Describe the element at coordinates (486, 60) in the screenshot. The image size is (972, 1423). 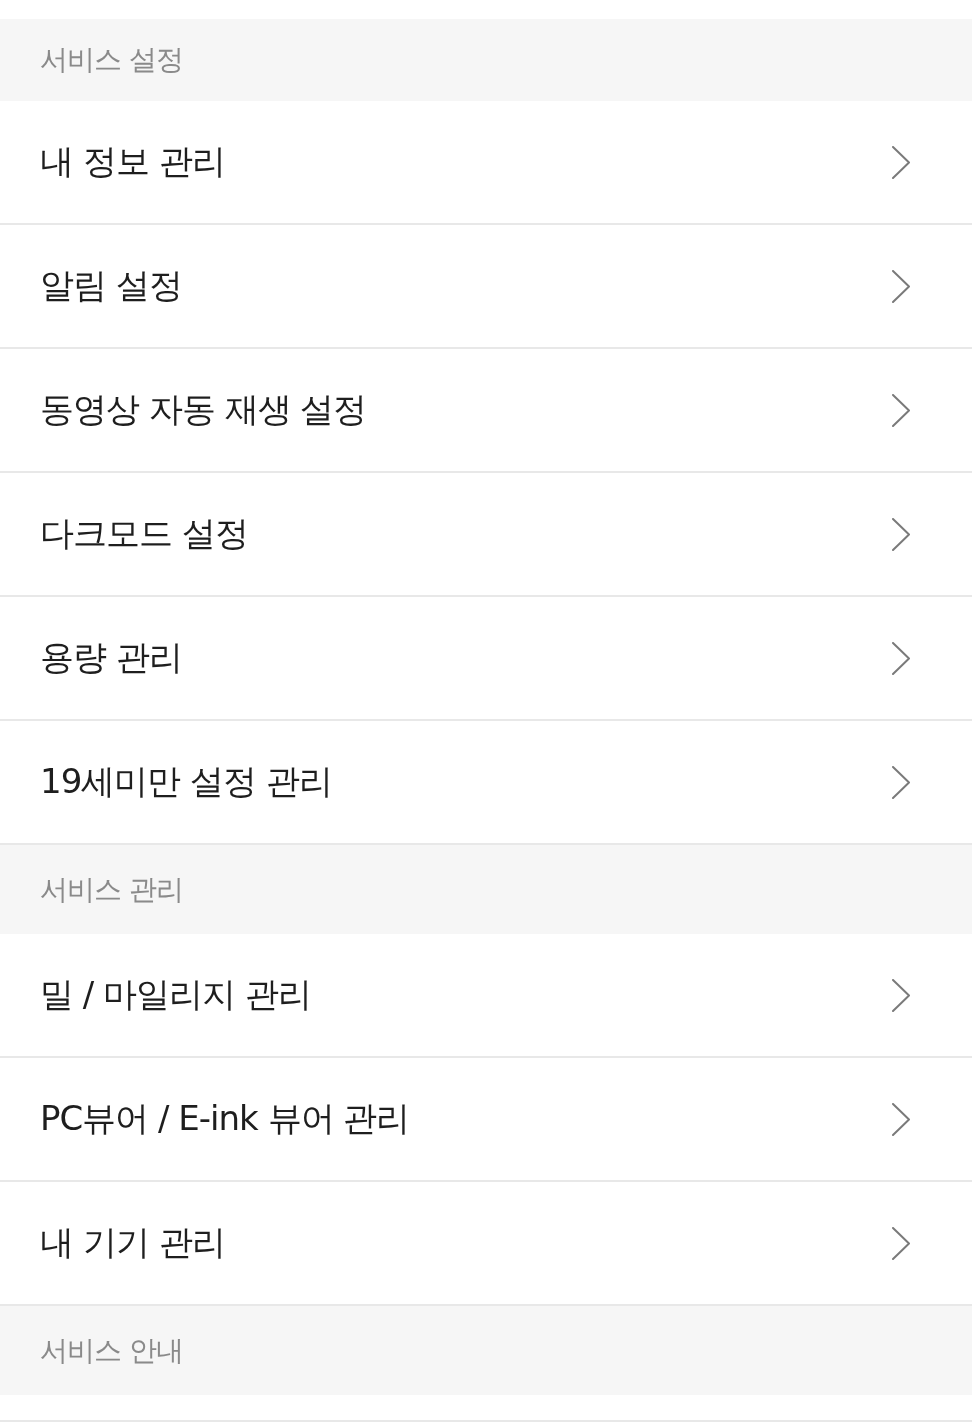
I see `section-header: 서비스 설정` at that location.